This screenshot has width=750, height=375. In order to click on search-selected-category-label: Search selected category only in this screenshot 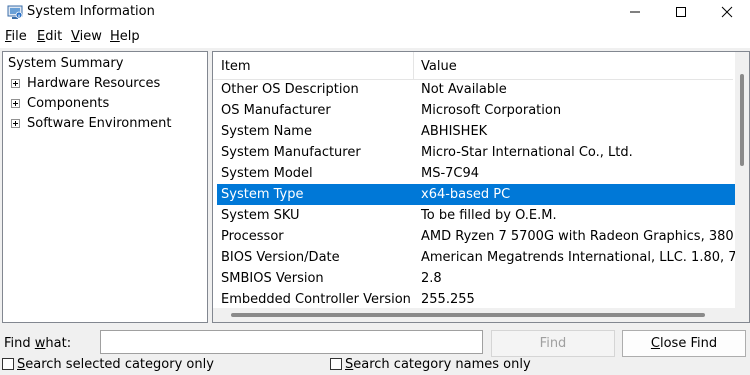, I will do `click(115, 364)`.